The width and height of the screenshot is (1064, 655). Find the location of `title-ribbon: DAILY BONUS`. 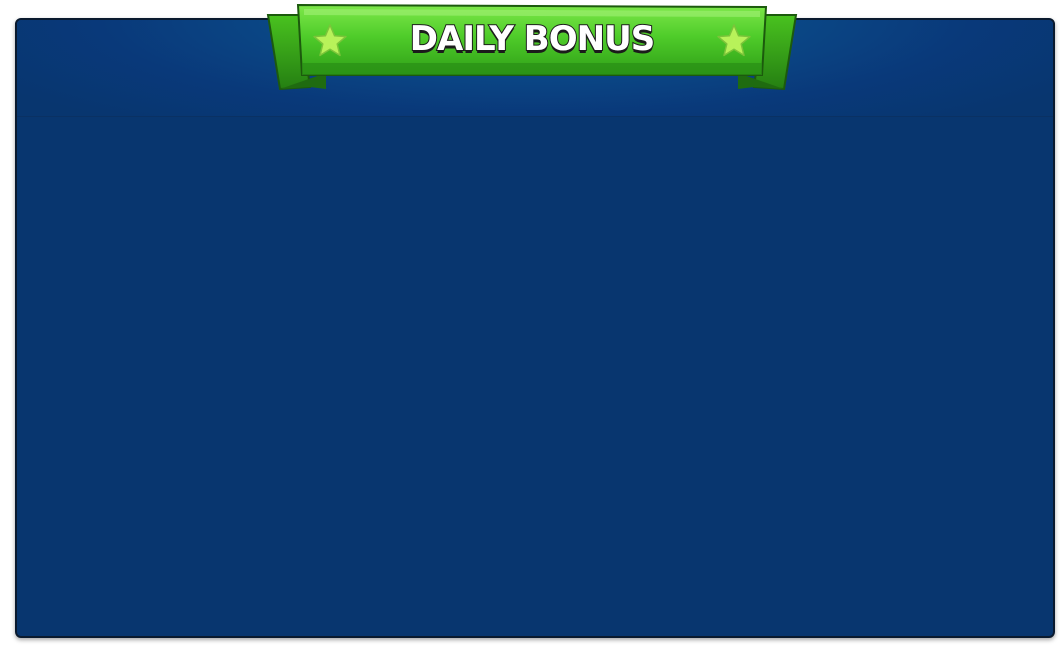

title-ribbon: DAILY BONUS is located at coordinates (532, 47).